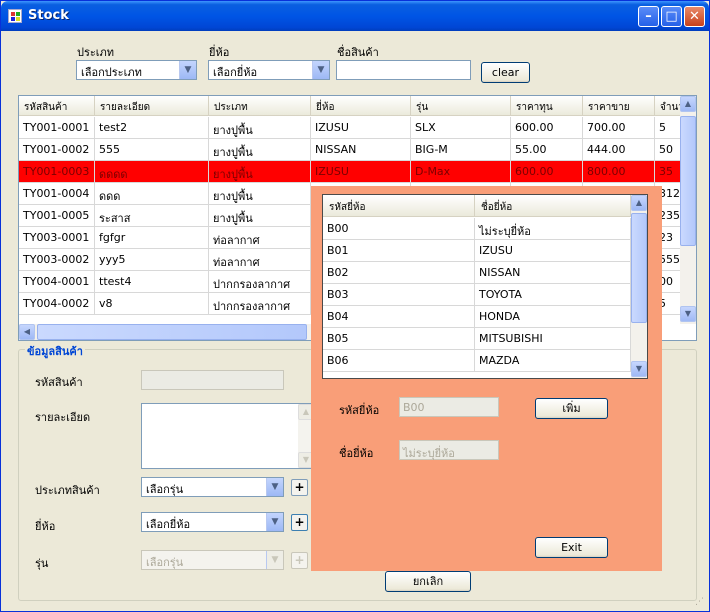 The width and height of the screenshot is (710, 612). I want to click on title-bar: Stock – □ ✕, so click(355, 16).